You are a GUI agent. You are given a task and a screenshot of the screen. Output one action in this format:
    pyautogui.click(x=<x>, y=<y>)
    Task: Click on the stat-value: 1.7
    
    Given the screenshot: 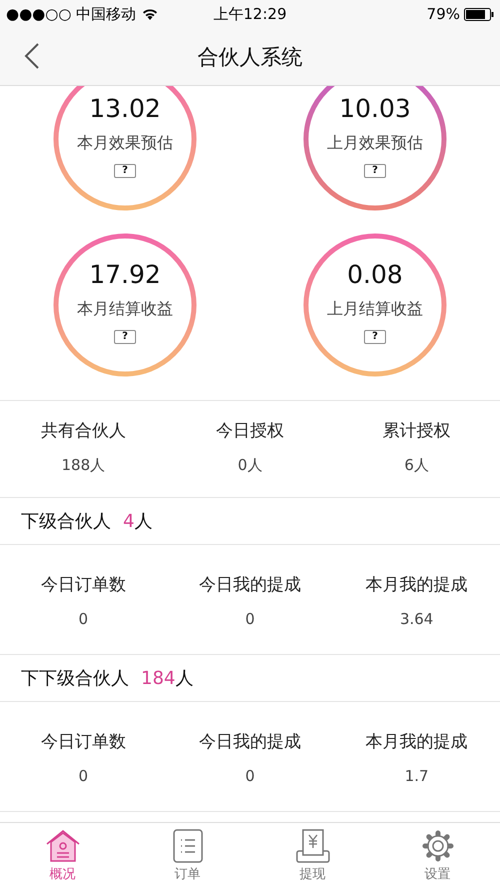 What is the action you would take?
    pyautogui.click(x=417, y=776)
    